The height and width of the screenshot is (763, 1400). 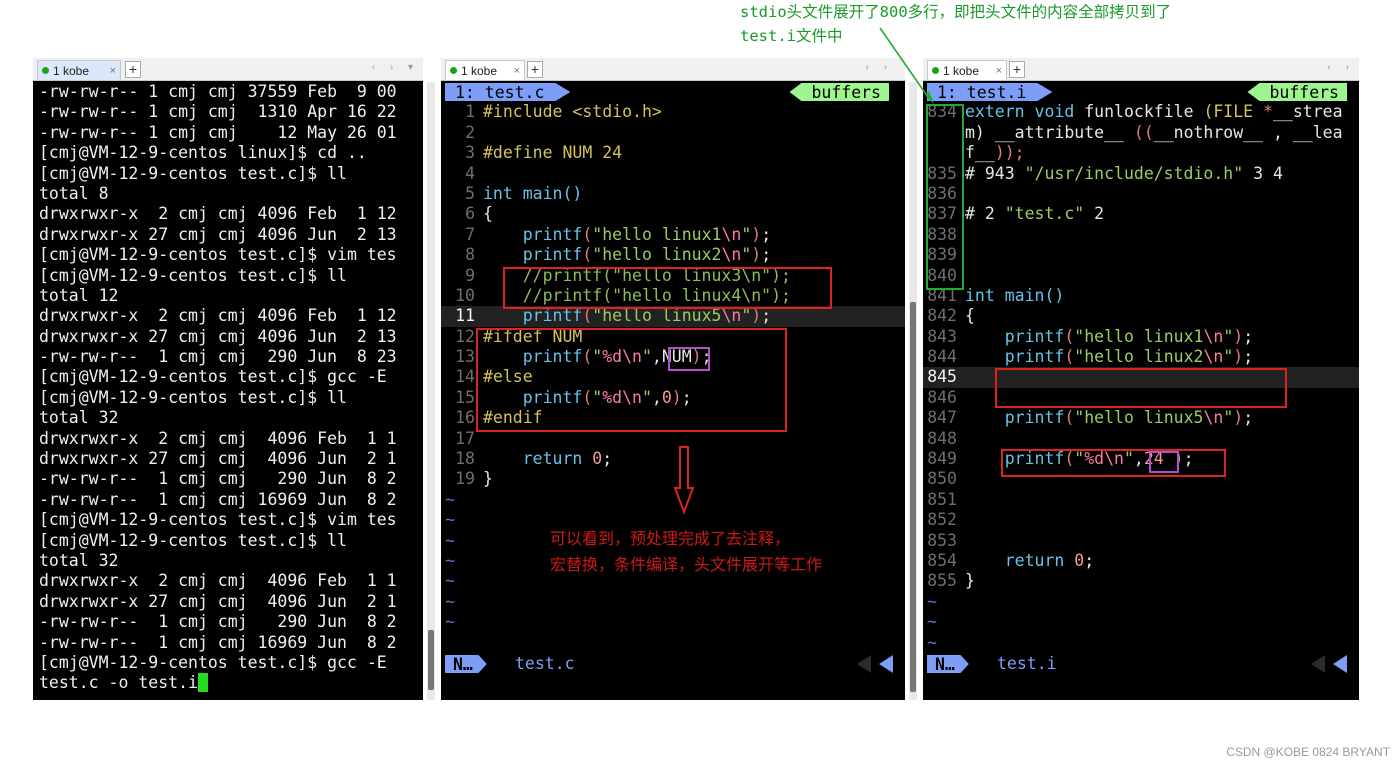 What do you see at coordinates (667, 288) in the screenshot?
I see `highlight-box-comments` at bounding box center [667, 288].